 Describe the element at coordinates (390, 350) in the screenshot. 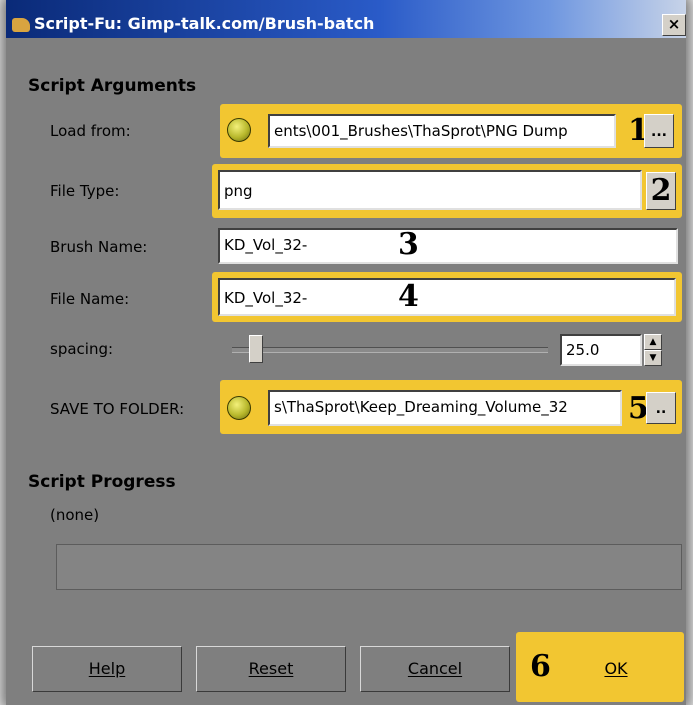

I see `spacing-slider-track` at that location.